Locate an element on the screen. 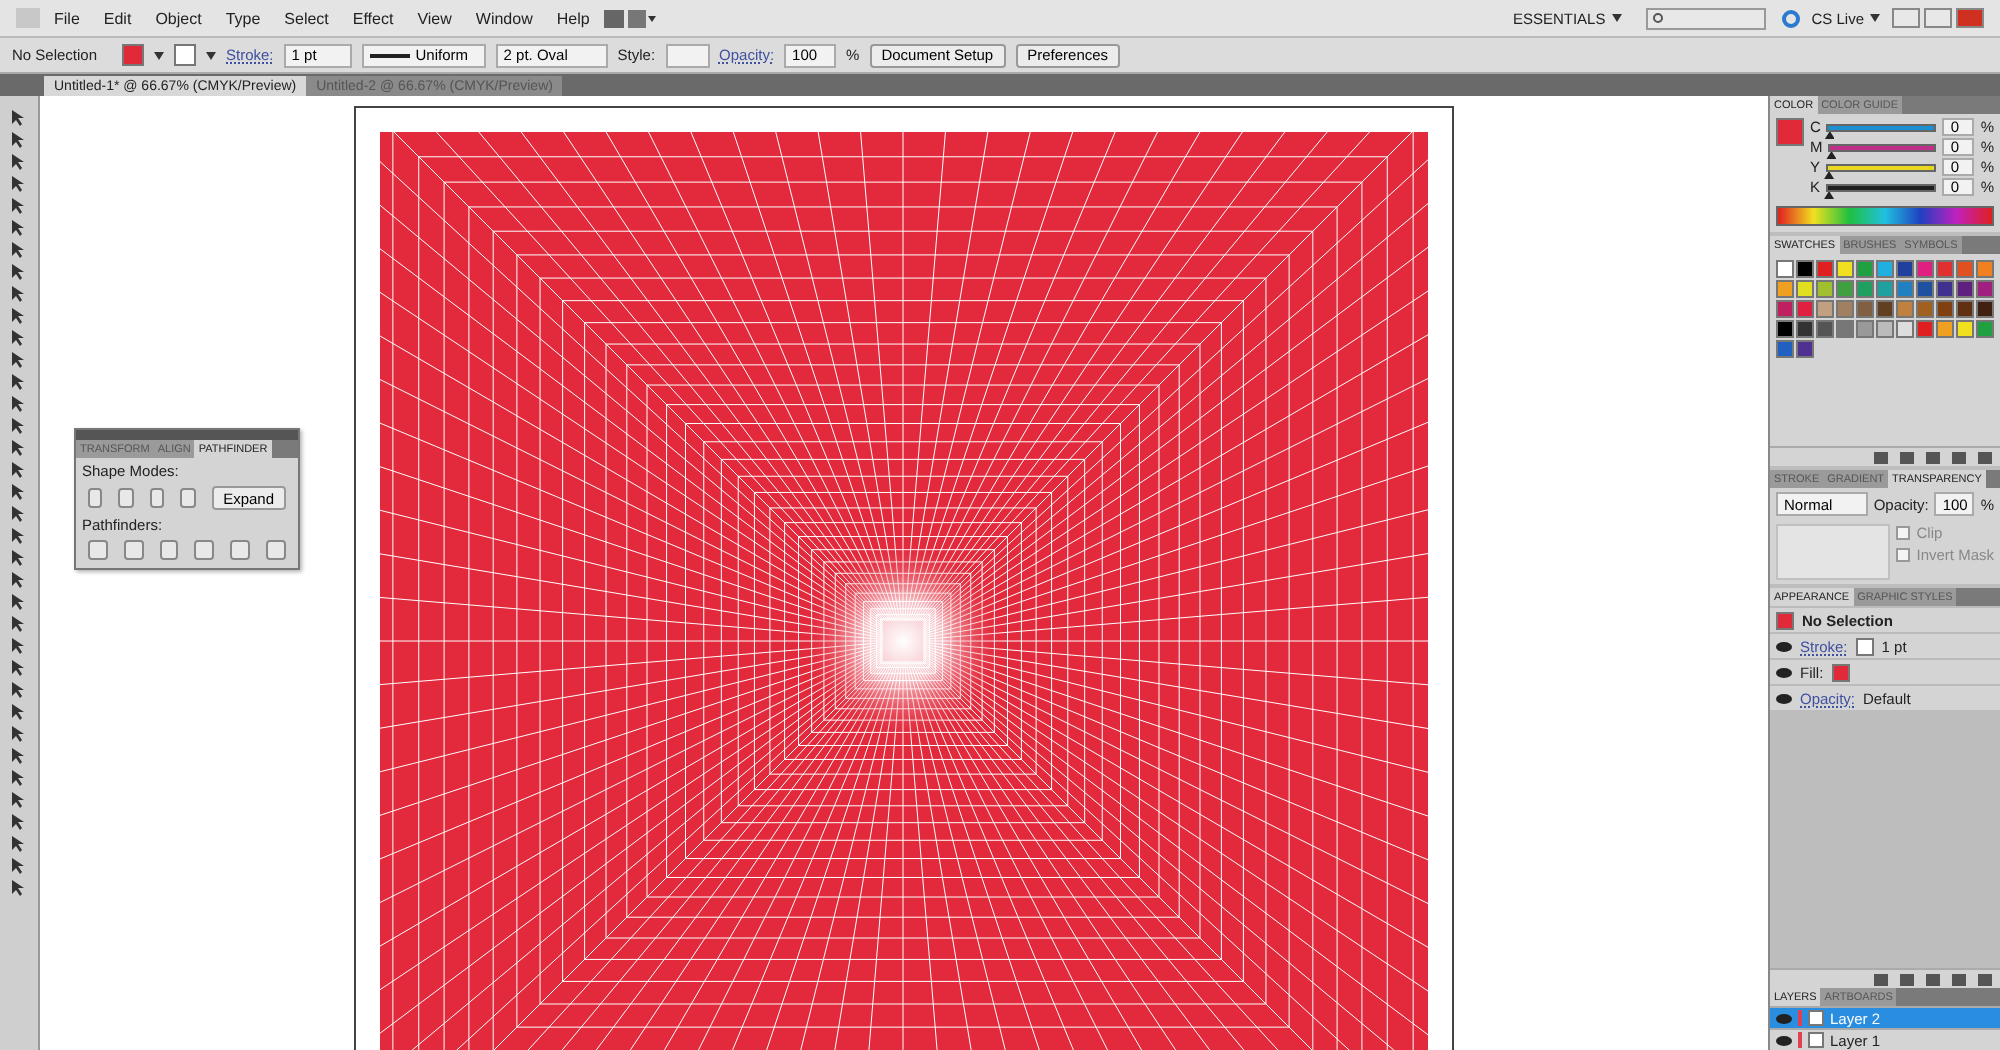  menu-item: View is located at coordinates (434, 18).